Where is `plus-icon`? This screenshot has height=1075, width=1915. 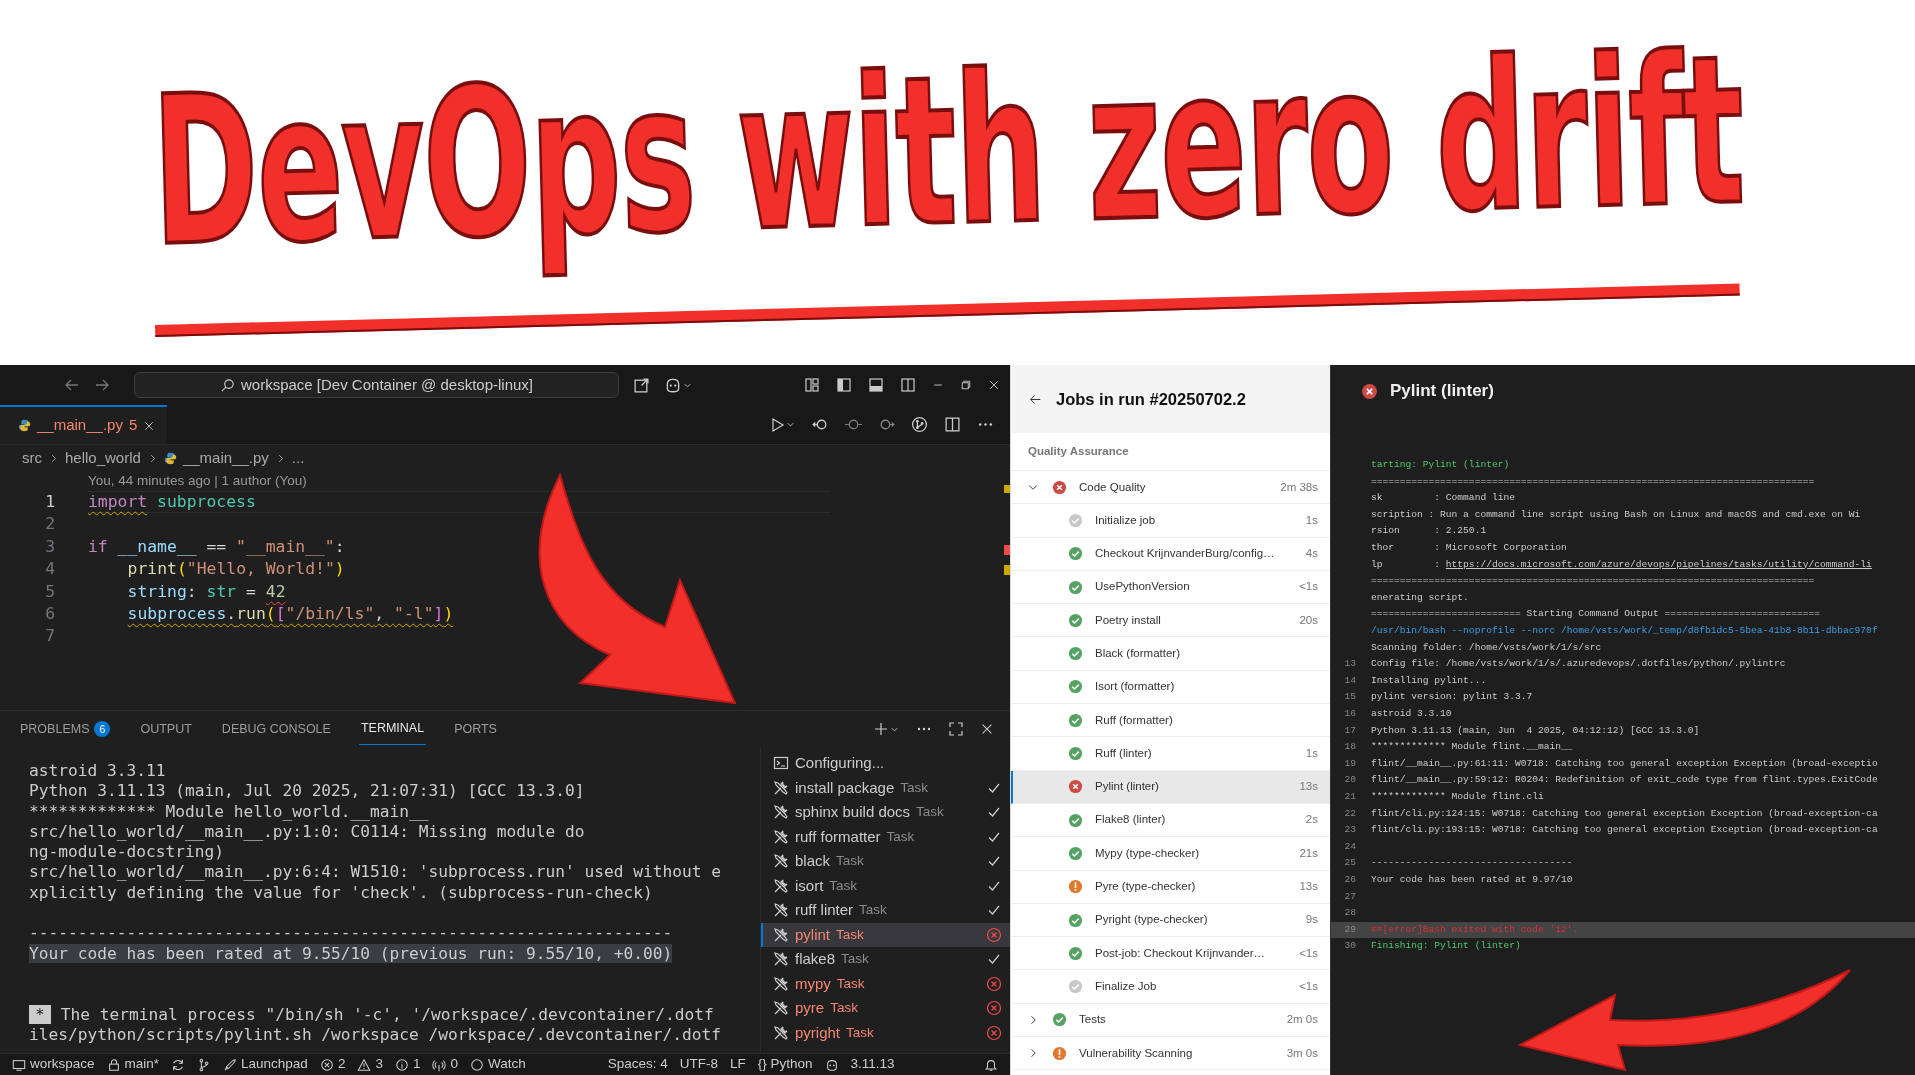 plus-icon is located at coordinates (881, 729).